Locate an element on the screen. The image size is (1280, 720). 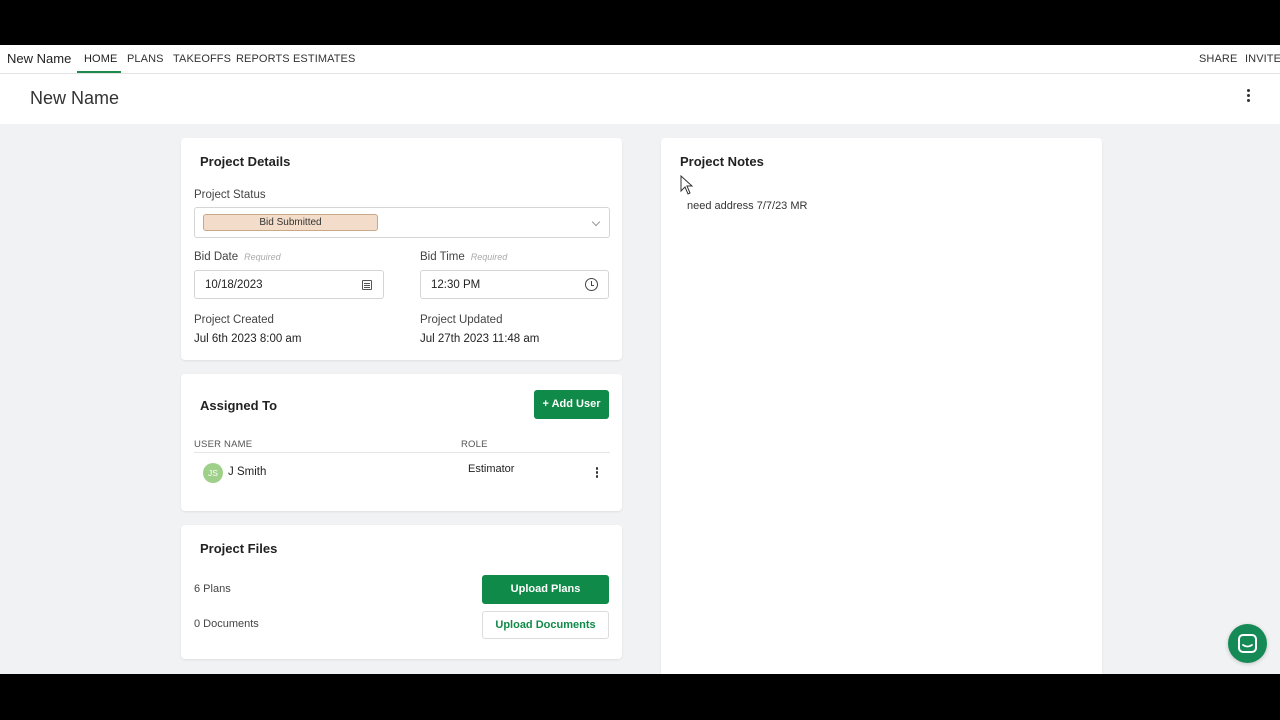
chat-launcher-button is located at coordinates (1247, 643).